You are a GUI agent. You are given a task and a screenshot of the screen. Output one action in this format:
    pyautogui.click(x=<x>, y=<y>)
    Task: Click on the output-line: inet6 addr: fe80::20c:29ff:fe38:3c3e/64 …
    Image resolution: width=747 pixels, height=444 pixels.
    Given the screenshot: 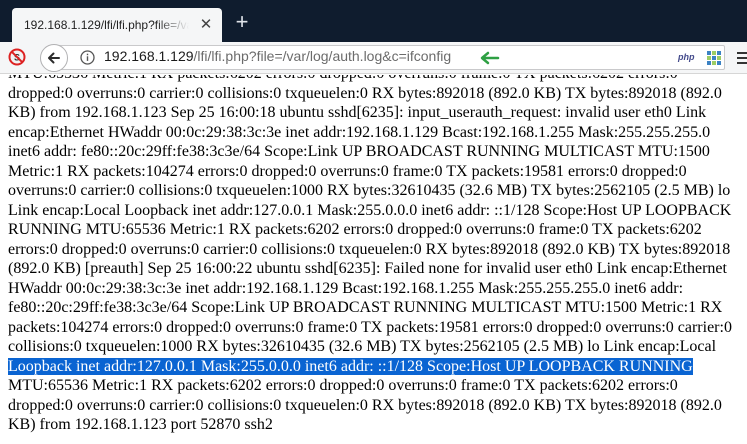 What is the action you would take?
    pyautogui.click(x=359, y=151)
    